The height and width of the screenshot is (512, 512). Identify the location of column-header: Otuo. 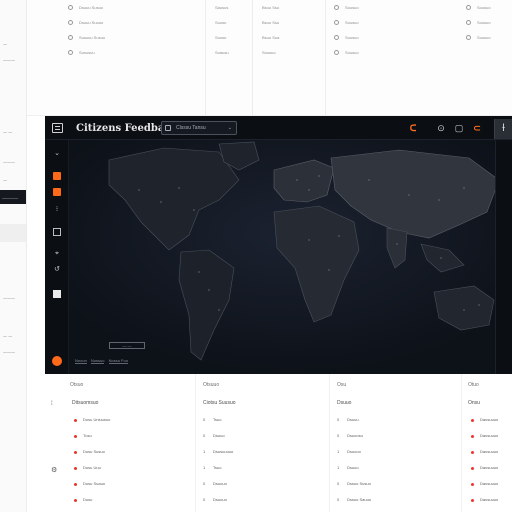
(473, 385).